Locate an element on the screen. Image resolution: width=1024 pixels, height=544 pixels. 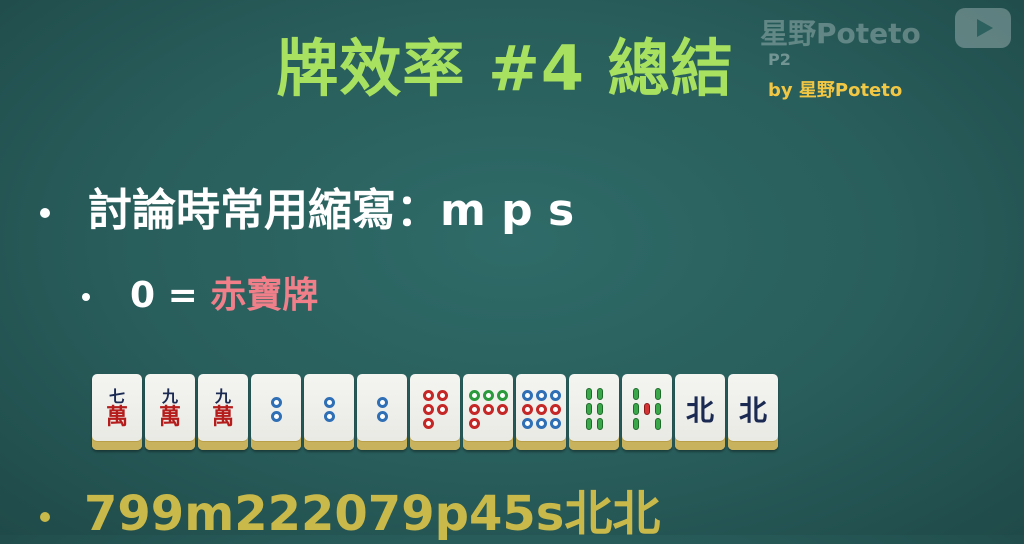
author-byline: by 星野Poteto is located at coordinates (835, 90).